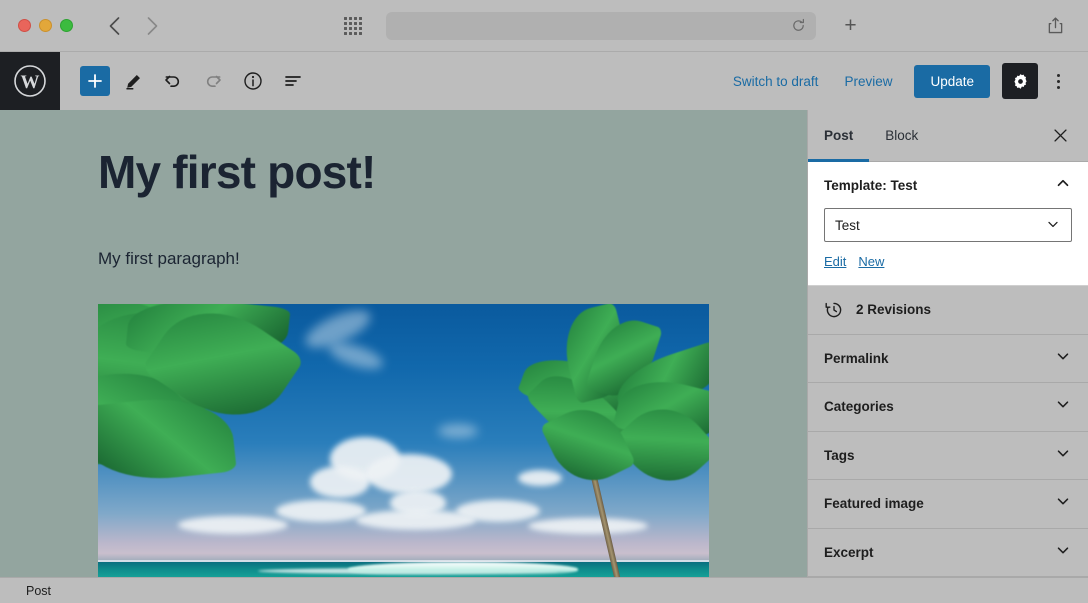 The image size is (1088, 603). Describe the element at coordinates (948, 456) in the screenshot. I see `sidebar-row-tags: Tags` at that location.